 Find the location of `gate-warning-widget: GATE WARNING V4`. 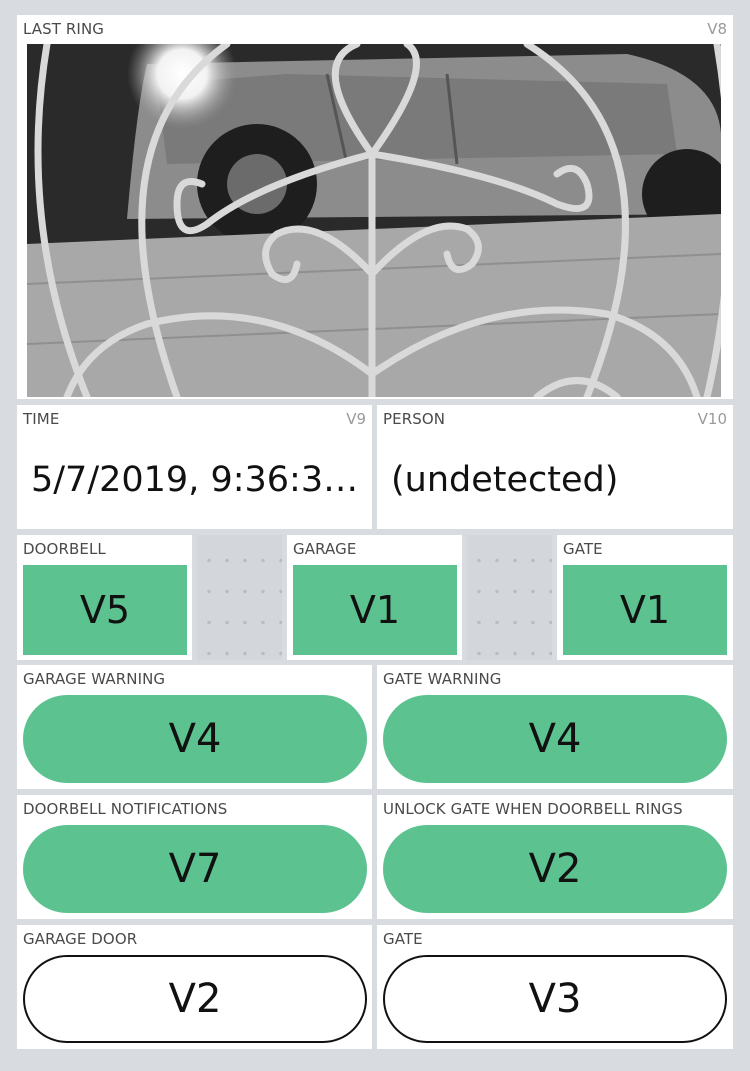

gate-warning-widget: GATE WARNING V4 is located at coordinates (555, 727).